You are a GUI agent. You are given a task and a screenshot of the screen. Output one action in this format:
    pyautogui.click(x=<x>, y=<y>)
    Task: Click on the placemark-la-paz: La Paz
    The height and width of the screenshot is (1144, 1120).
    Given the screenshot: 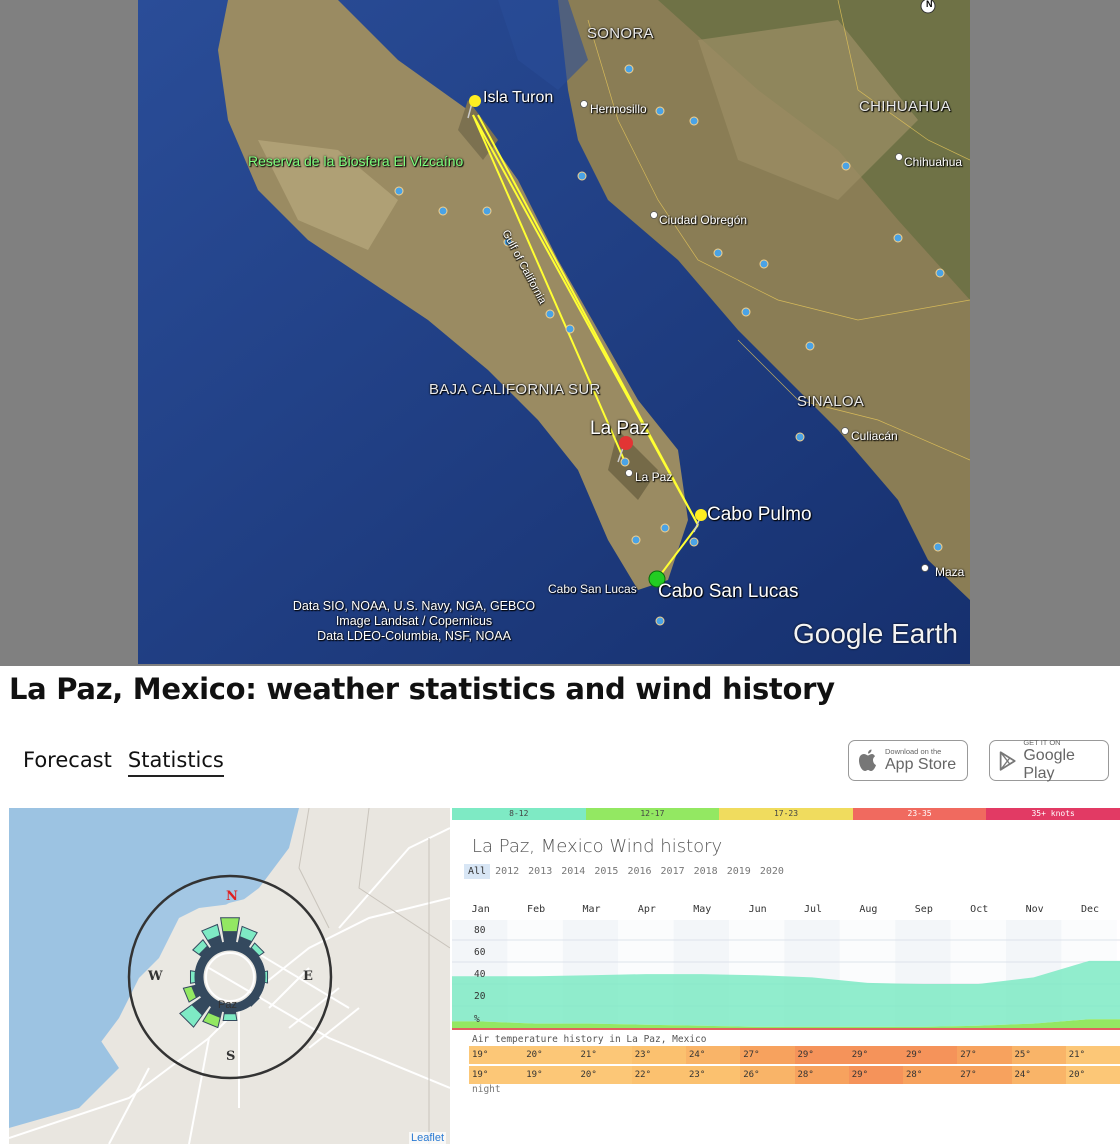 What is the action you would take?
    pyautogui.click(x=620, y=428)
    